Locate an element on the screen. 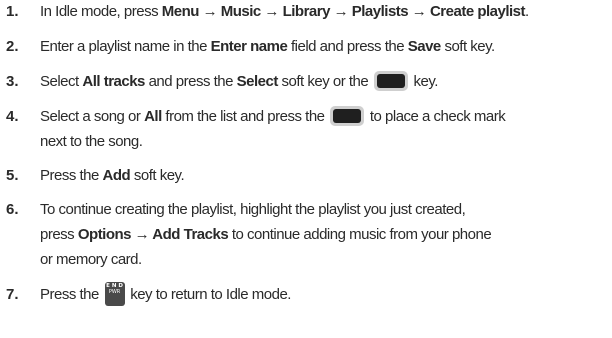  pwr-key-label: PWR is located at coordinates (114, 292).